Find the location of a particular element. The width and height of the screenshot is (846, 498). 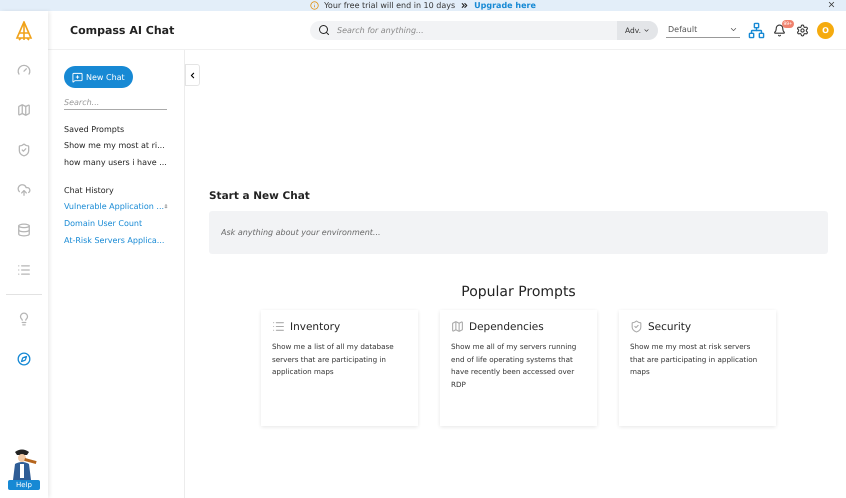

chevron-left-icon is located at coordinates (192, 75).